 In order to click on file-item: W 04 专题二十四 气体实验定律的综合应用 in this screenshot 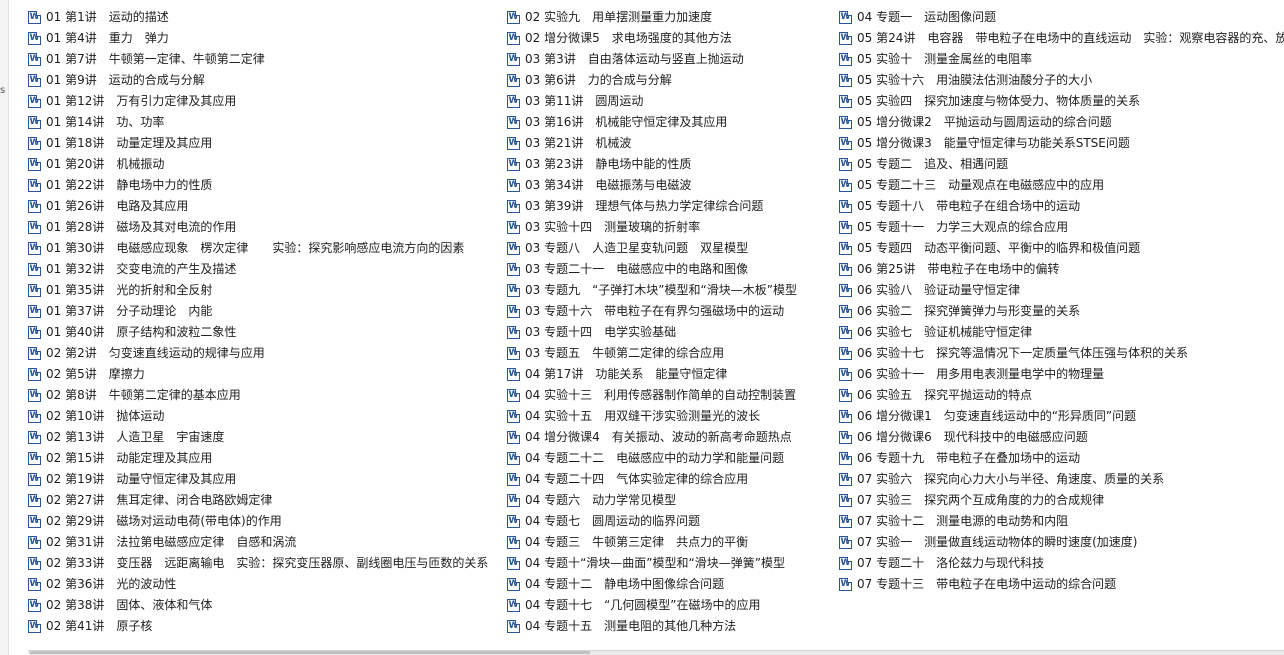, I will do `click(669, 479)`.